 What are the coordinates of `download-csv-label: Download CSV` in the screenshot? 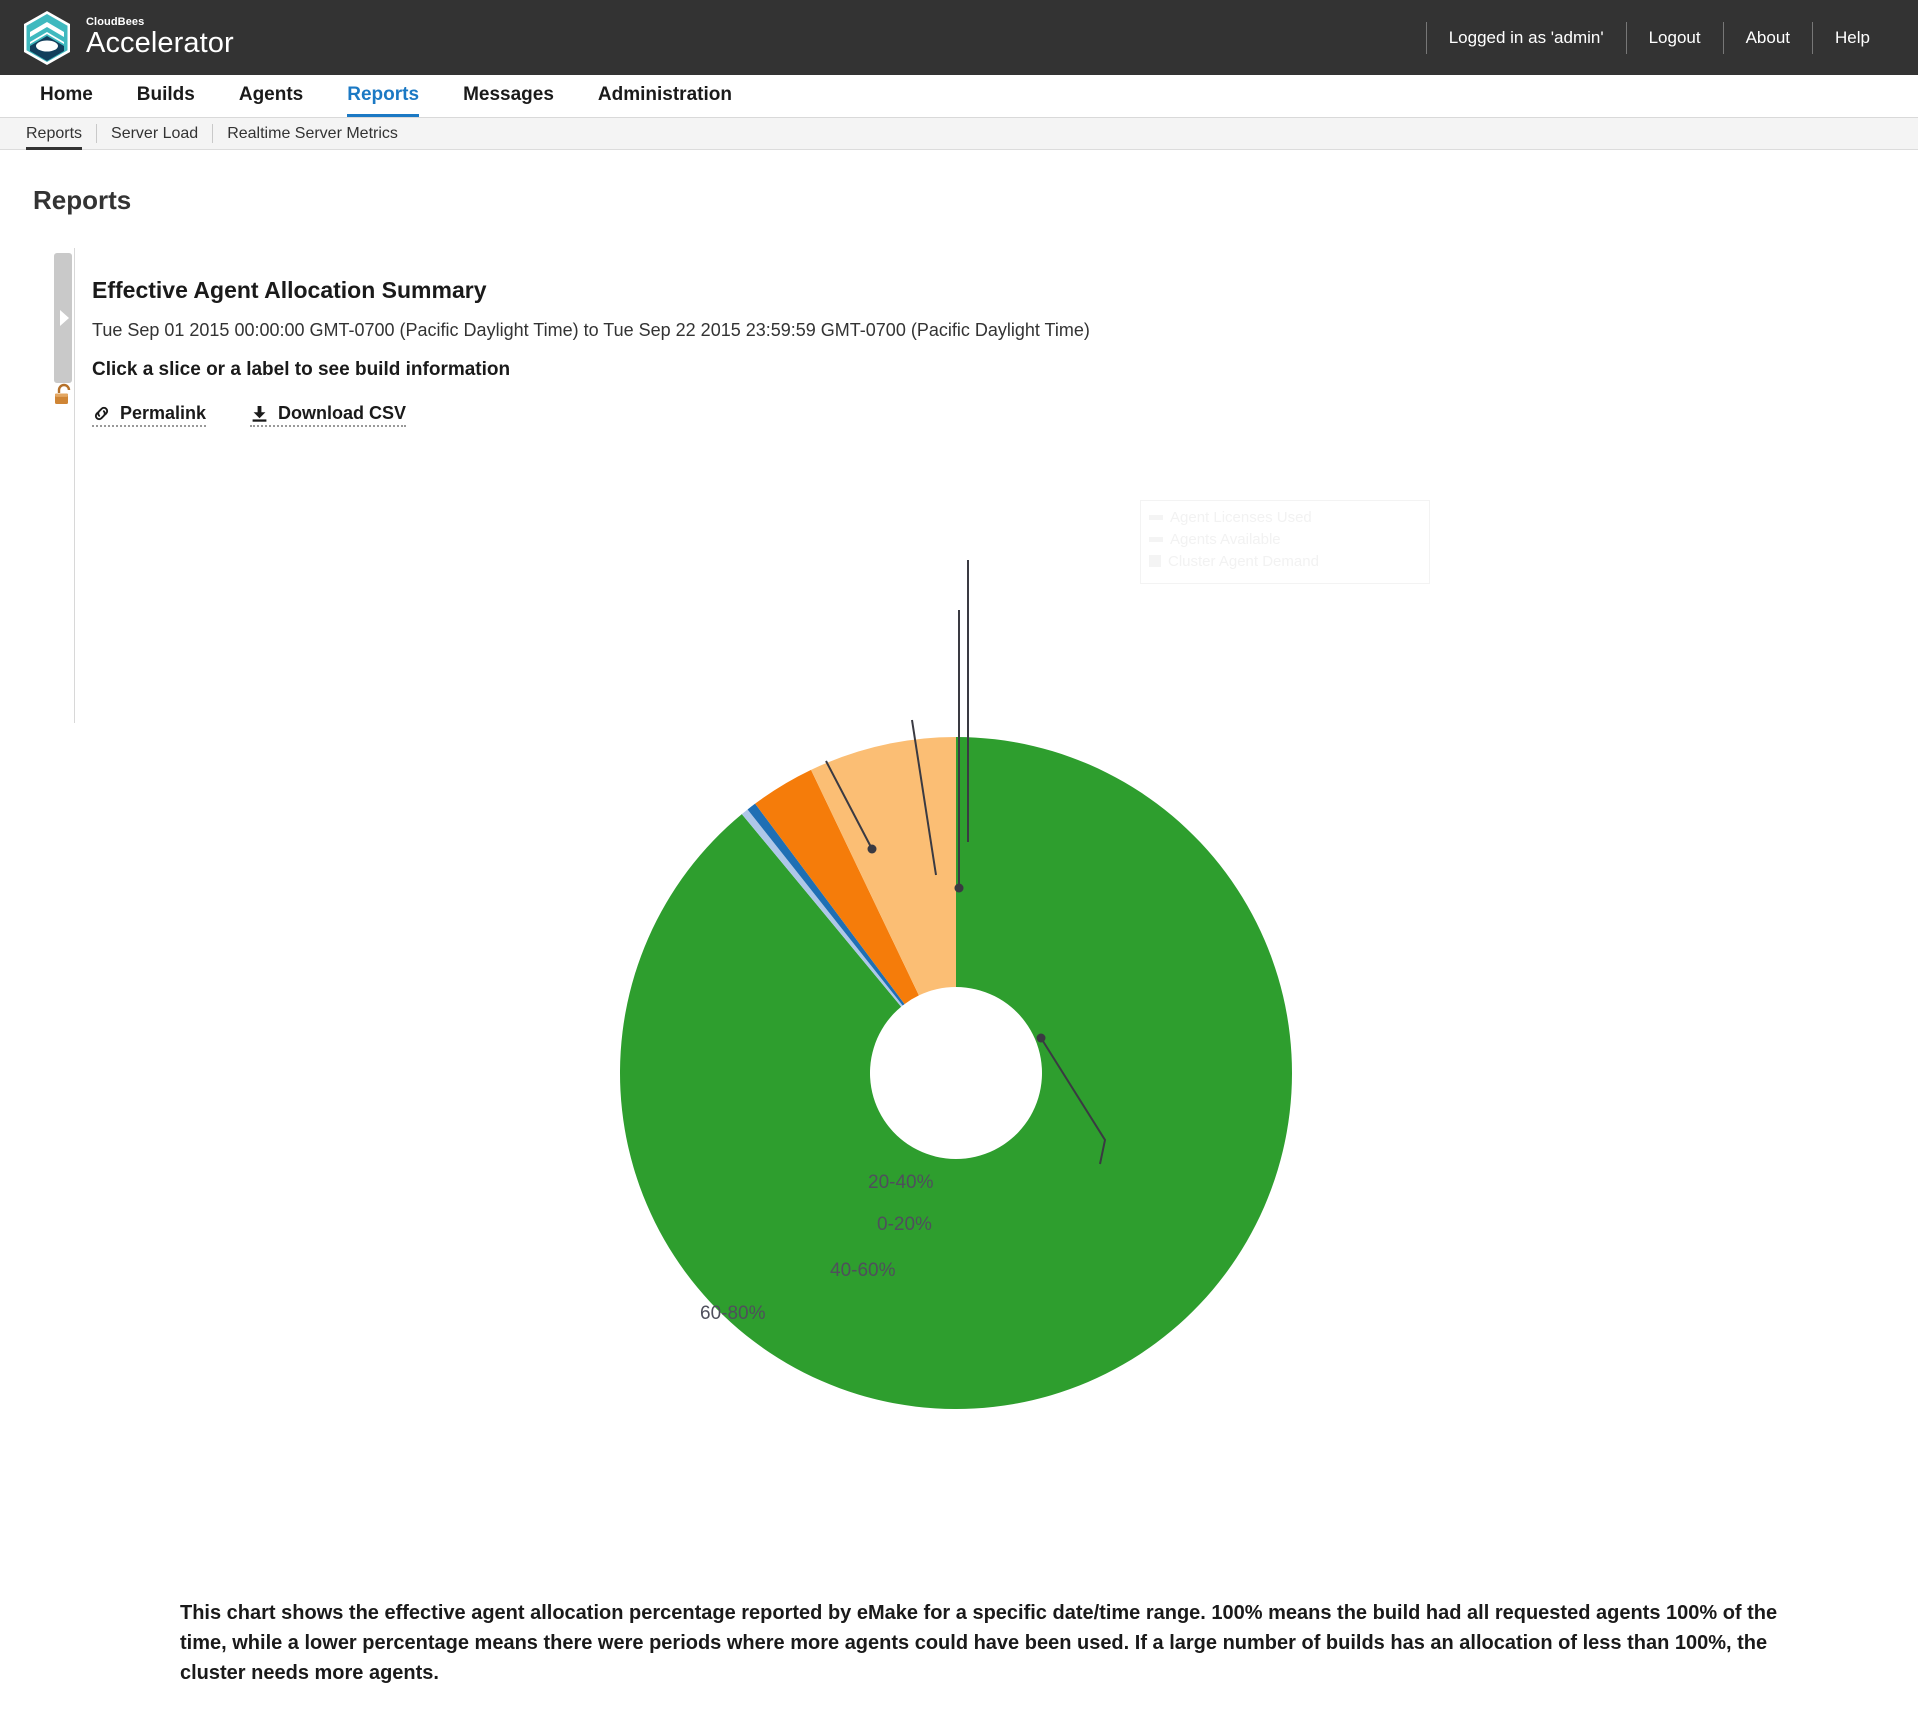 It's located at (342, 413).